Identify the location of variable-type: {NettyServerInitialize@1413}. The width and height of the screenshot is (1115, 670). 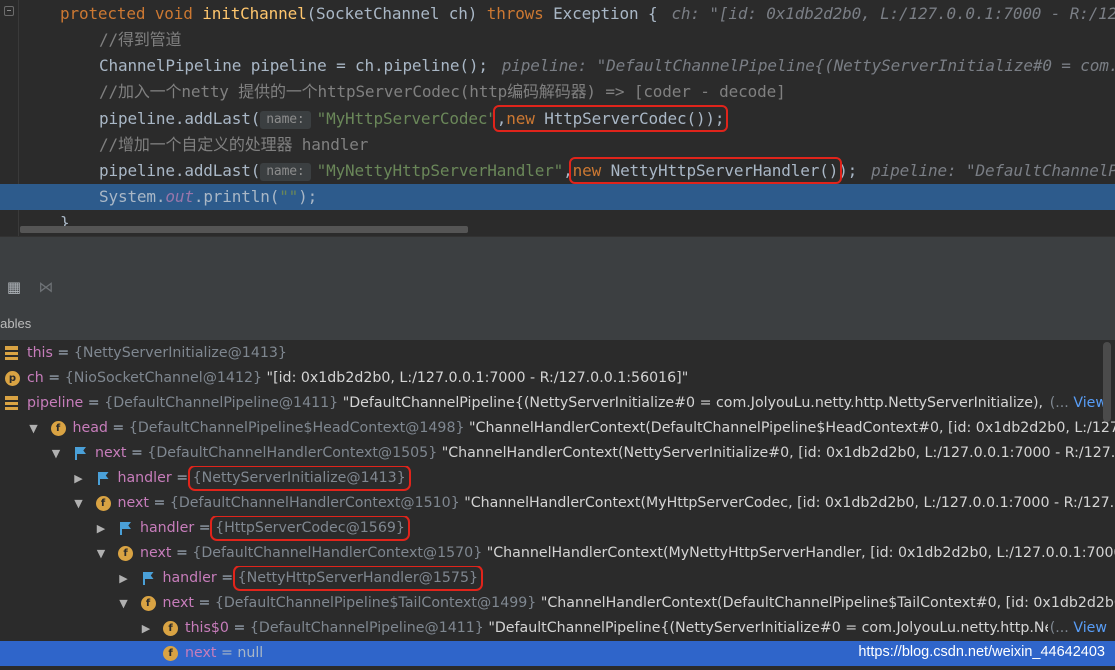
(180, 353).